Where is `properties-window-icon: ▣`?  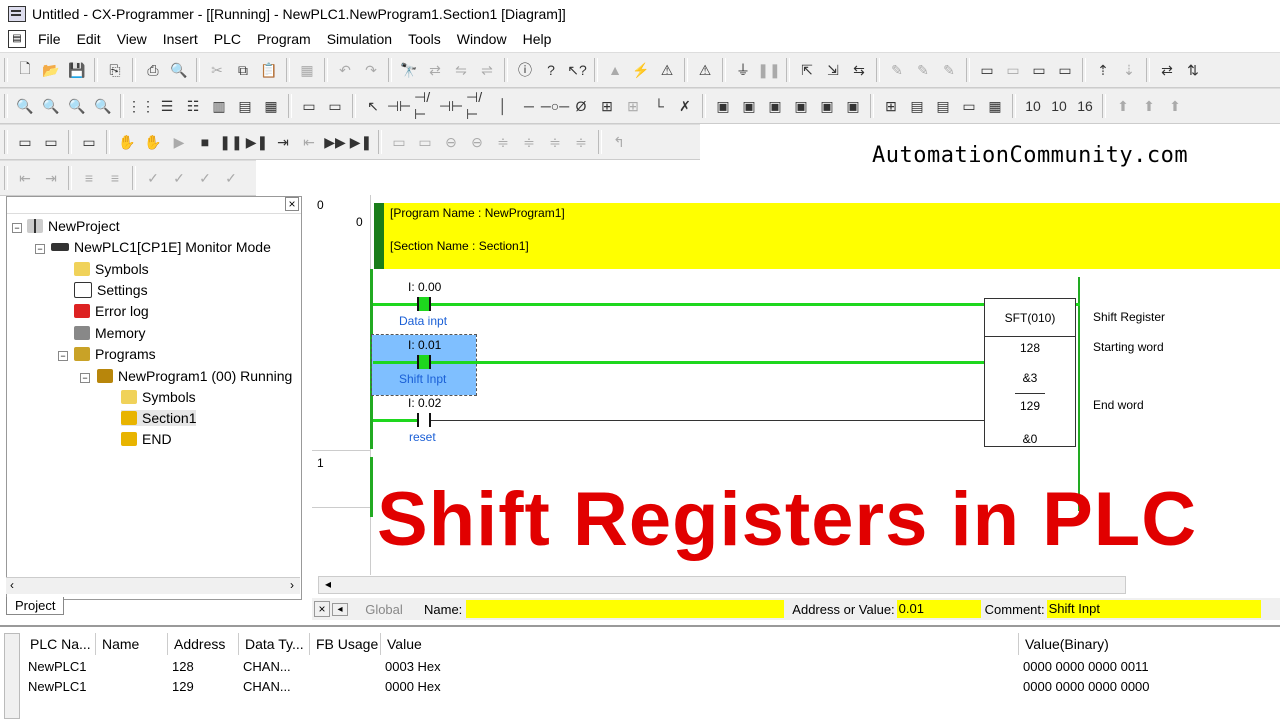
properties-window-icon: ▣ is located at coordinates (827, 106).